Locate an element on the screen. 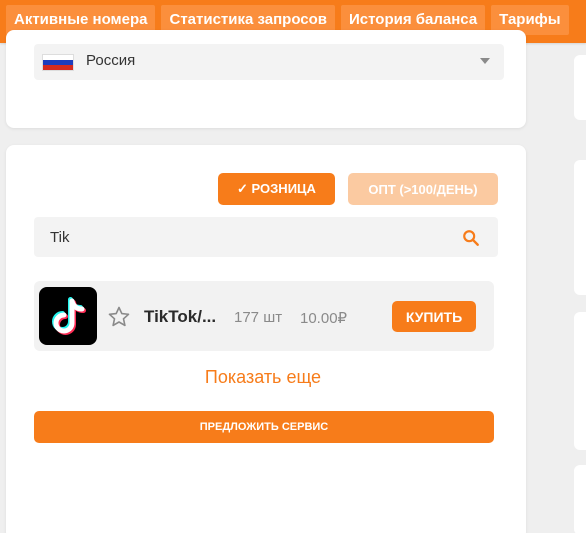 The height and width of the screenshot is (533, 586). search-input is located at coordinates (244, 237).